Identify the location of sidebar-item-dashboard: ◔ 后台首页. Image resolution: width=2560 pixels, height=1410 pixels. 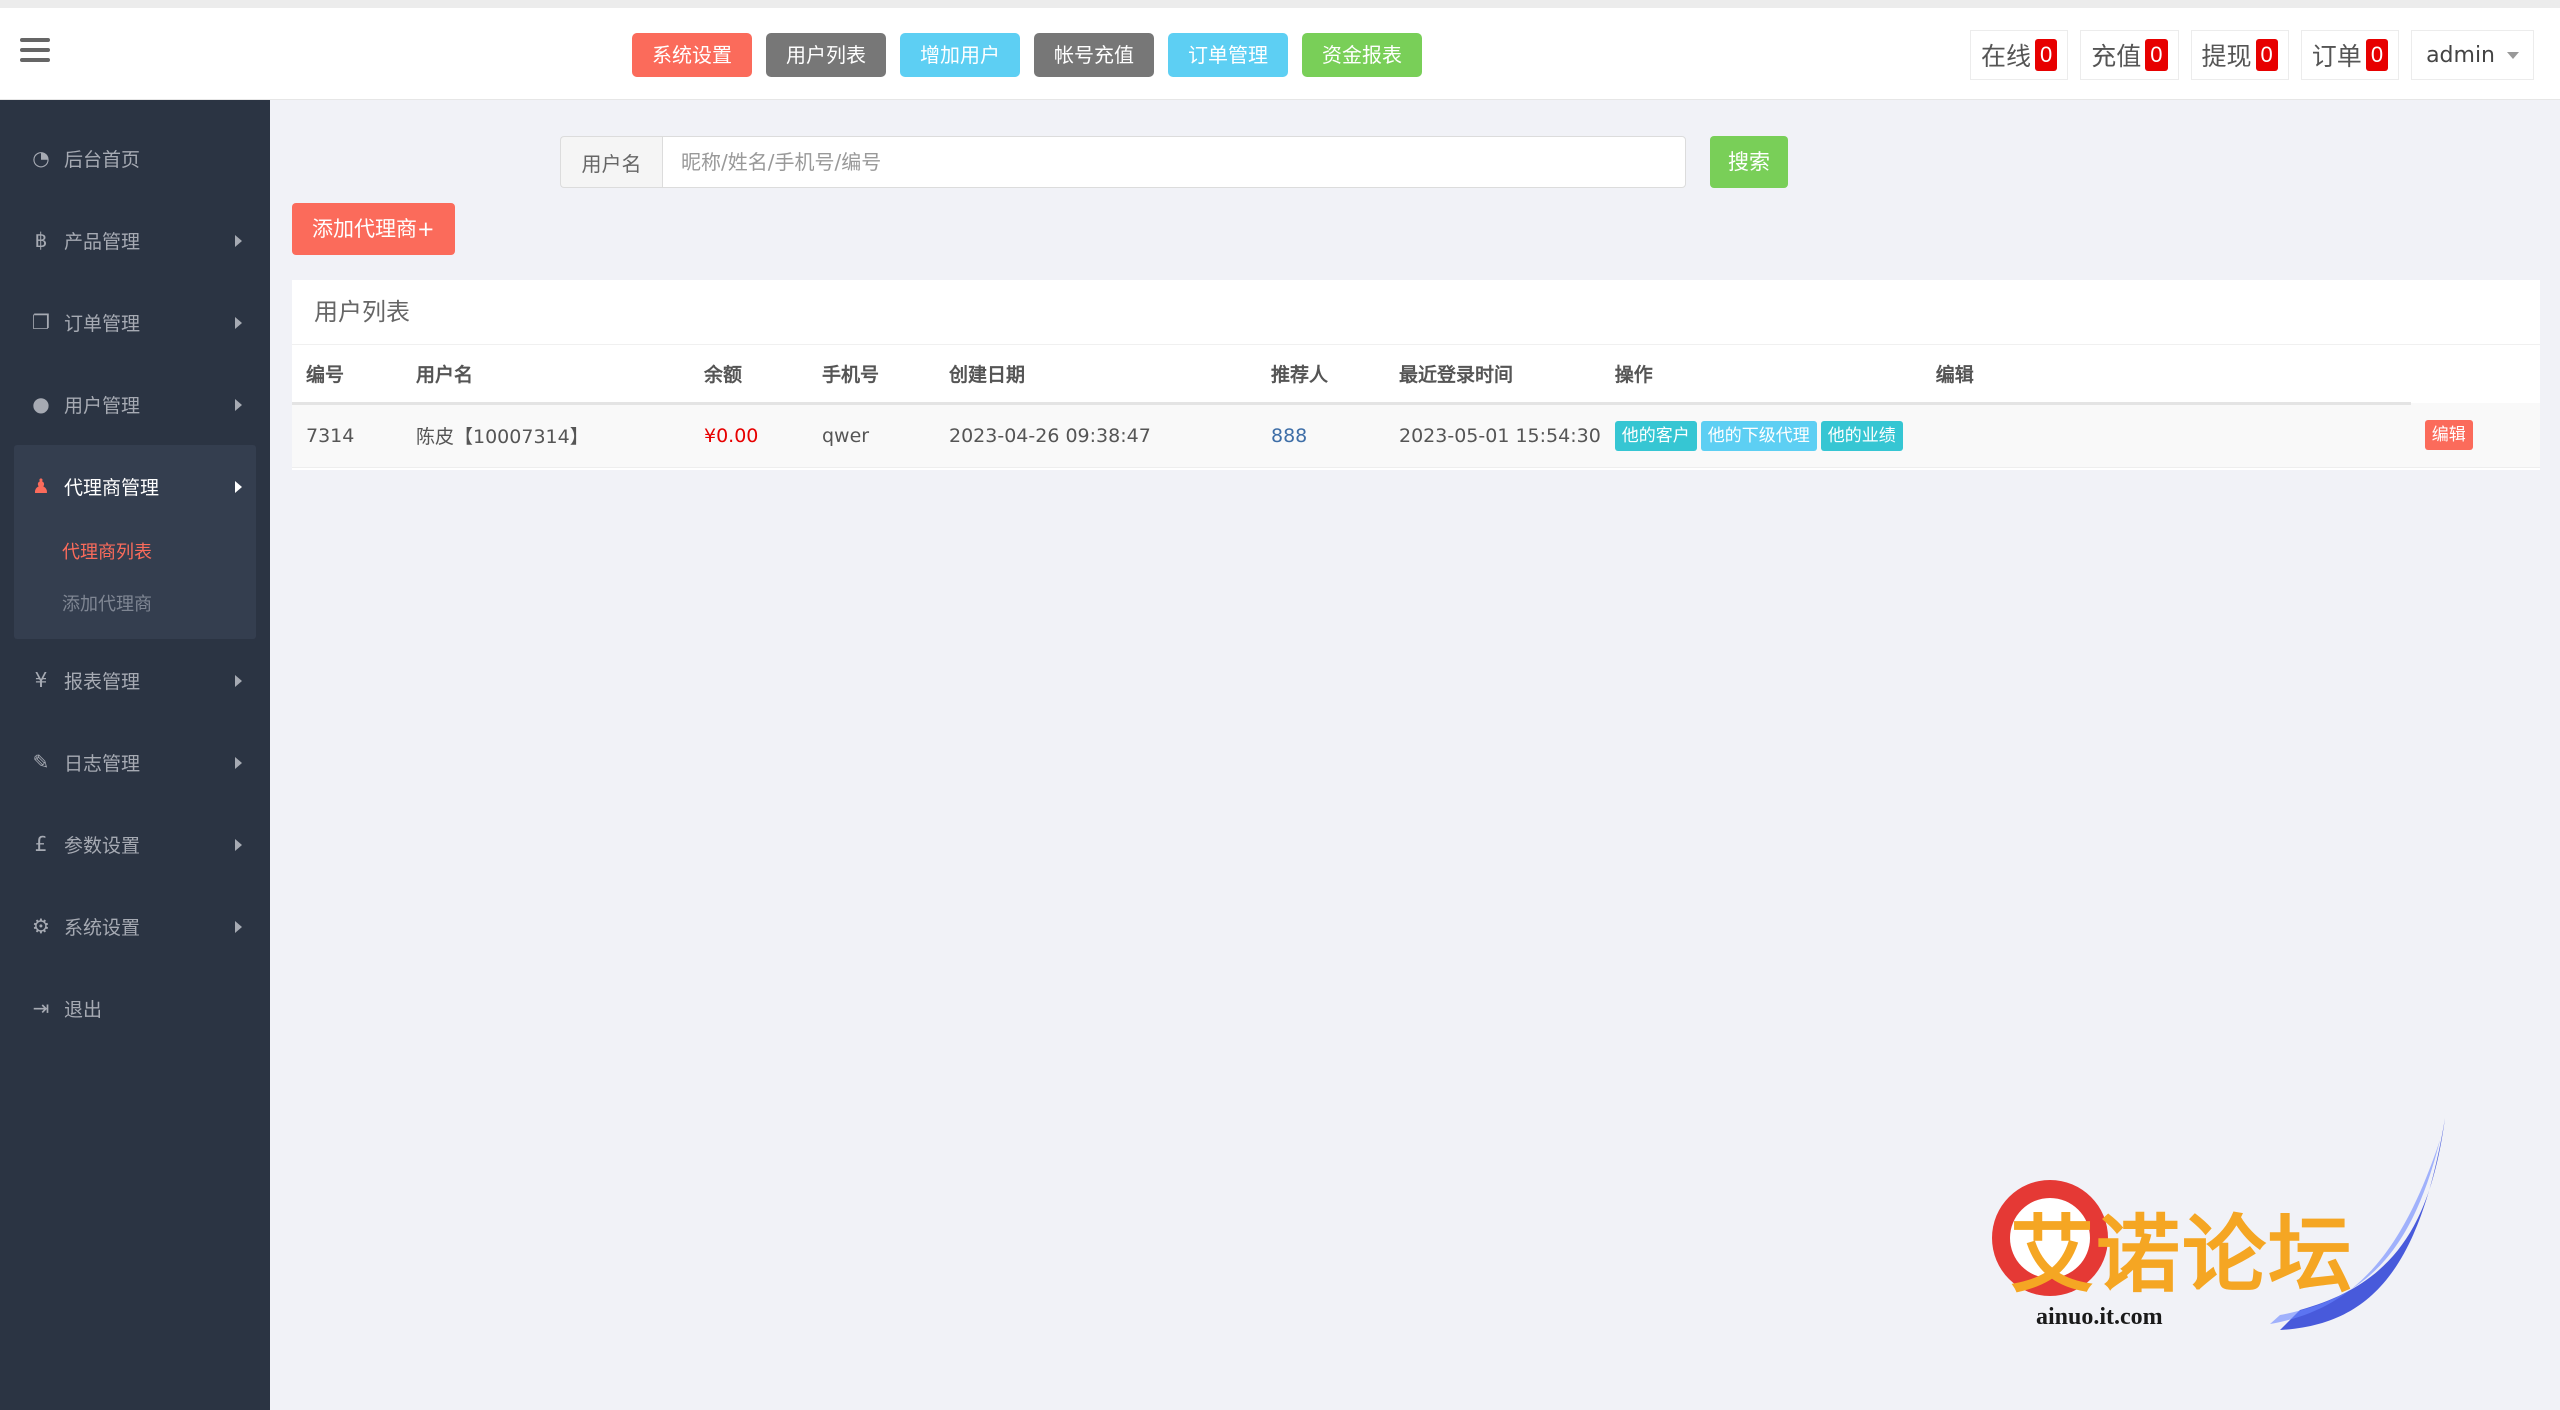
(135, 158).